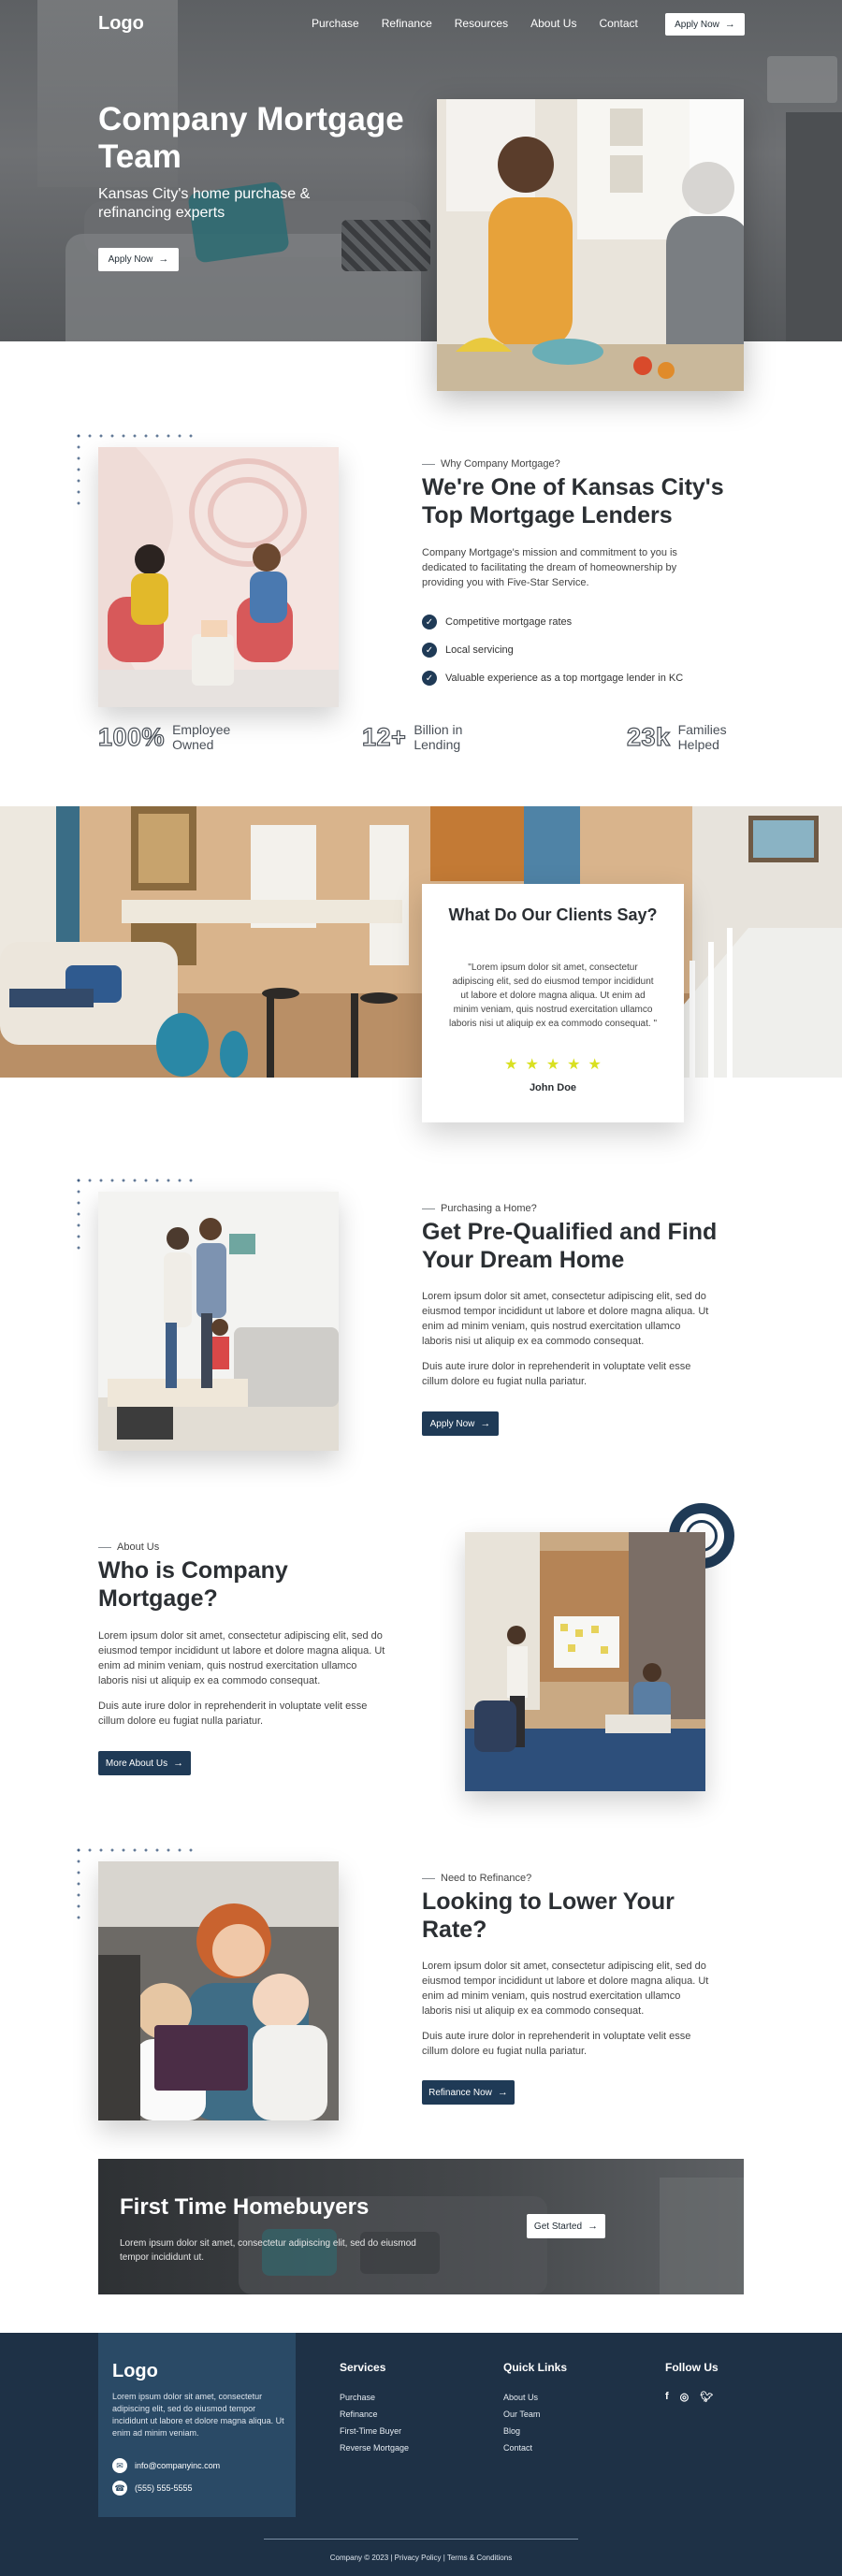 This screenshot has width=842, height=2576. I want to click on stat-value: 100%, so click(131, 736).